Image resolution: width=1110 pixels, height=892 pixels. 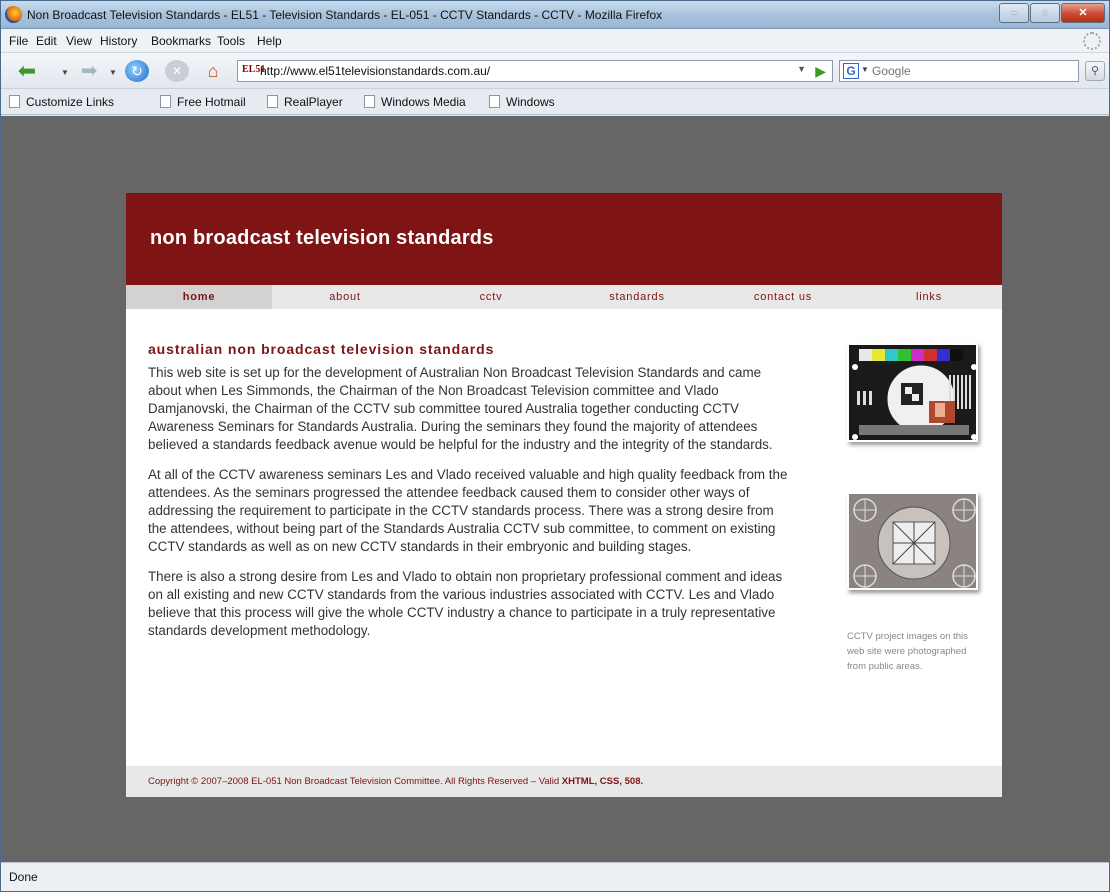 I want to click on valid-css-link: CSS, so click(x=610, y=781).